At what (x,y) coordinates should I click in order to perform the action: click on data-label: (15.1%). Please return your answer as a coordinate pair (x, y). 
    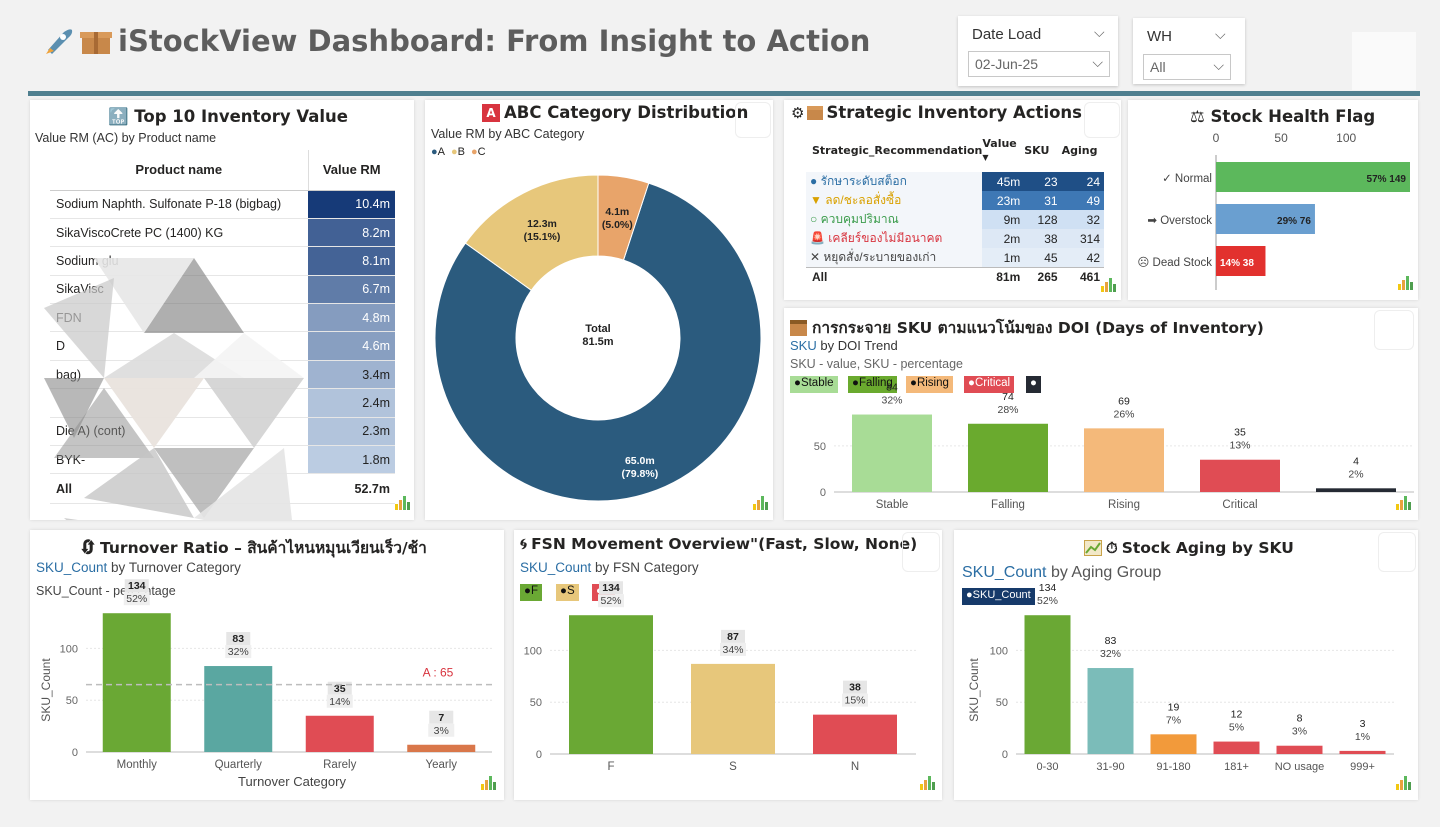
    Looking at the image, I should click on (542, 237).